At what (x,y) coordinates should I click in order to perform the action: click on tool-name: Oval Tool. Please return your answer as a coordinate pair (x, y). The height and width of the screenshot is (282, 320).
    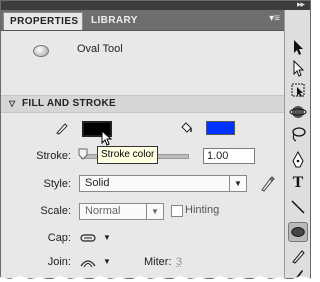
    Looking at the image, I should click on (100, 49).